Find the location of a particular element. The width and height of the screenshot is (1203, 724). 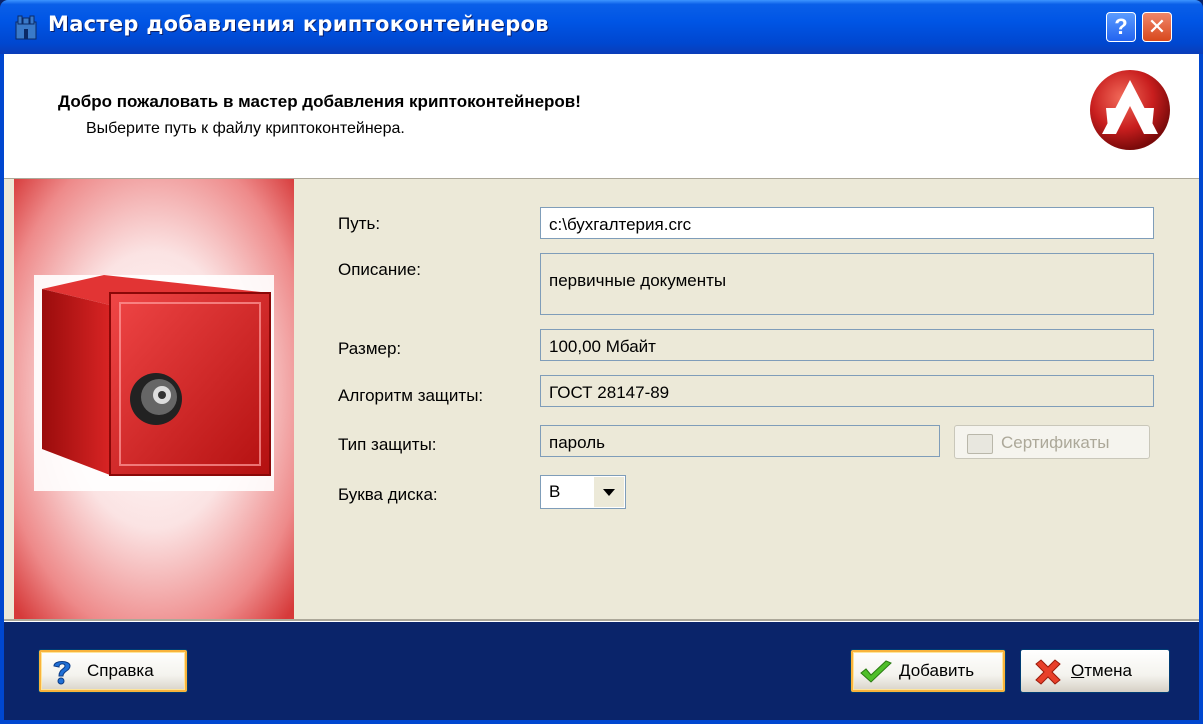

certificate-icon is located at coordinates (980, 444).